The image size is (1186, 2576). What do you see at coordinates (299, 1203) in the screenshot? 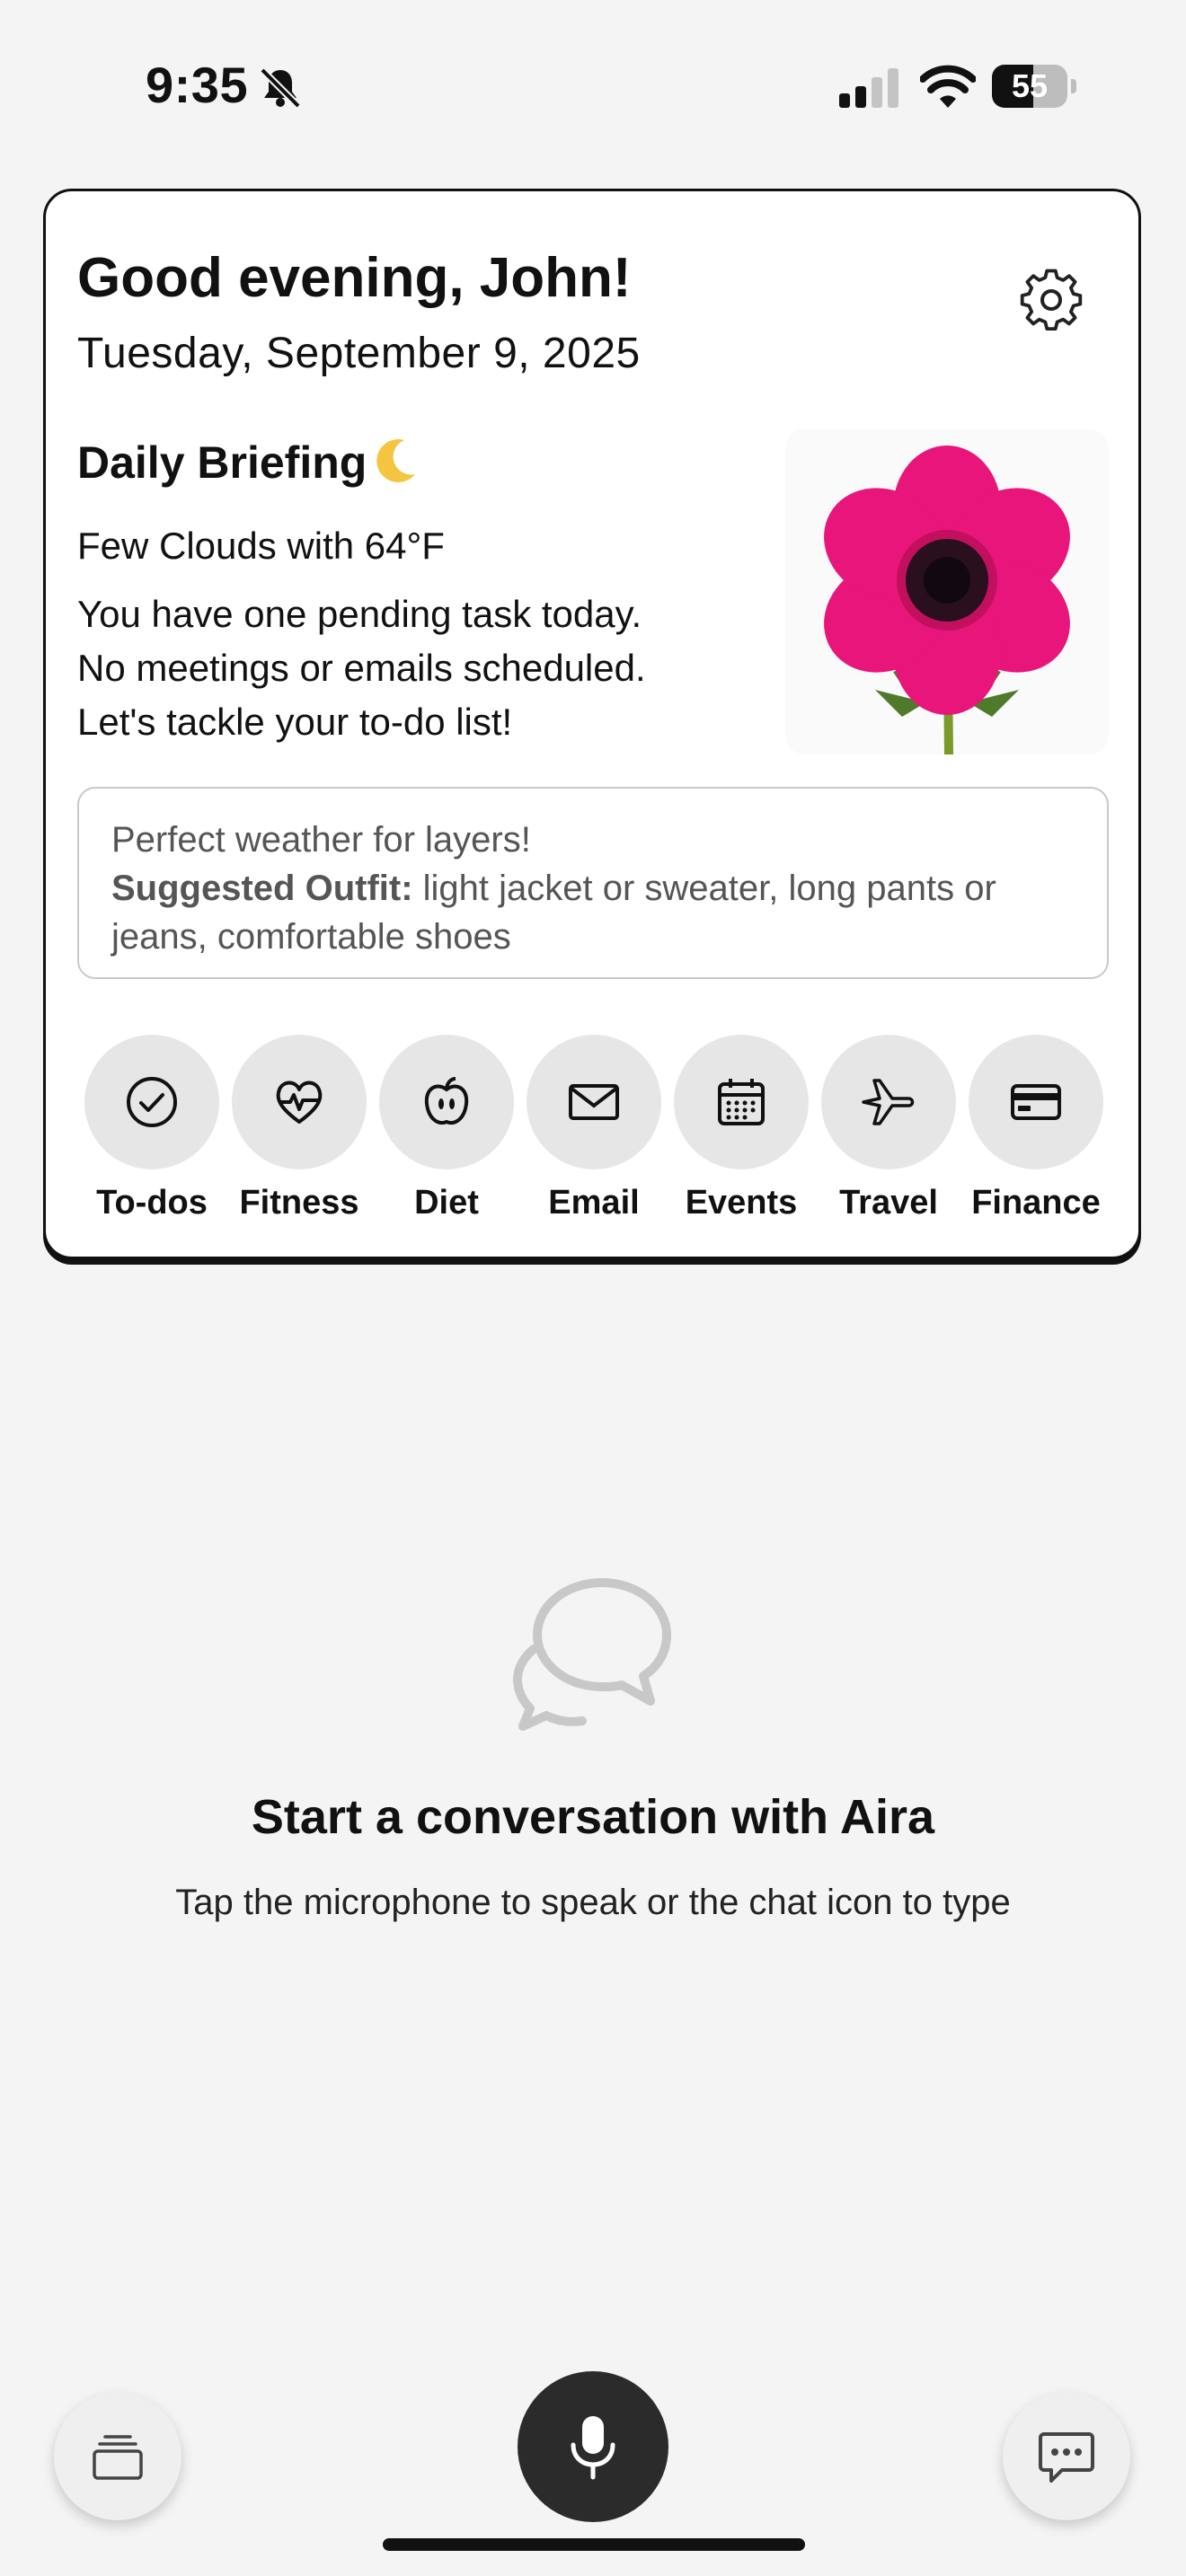
I see `fitness-label: Fitness` at bounding box center [299, 1203].